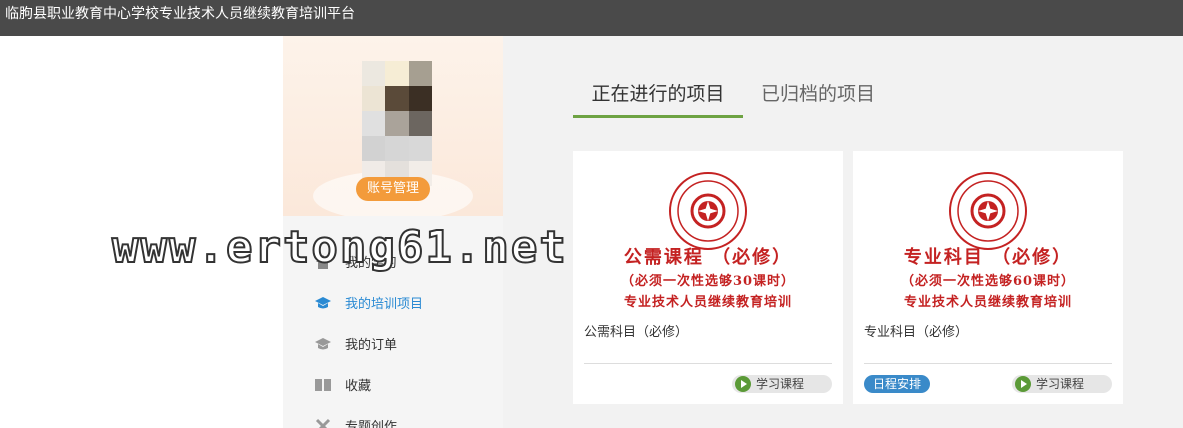  What do you see at coordinates (708, 281) in the screenshot?
I see `cover-subtitle: （必须一次性选够30课时）` at bounding box center [708, 281].